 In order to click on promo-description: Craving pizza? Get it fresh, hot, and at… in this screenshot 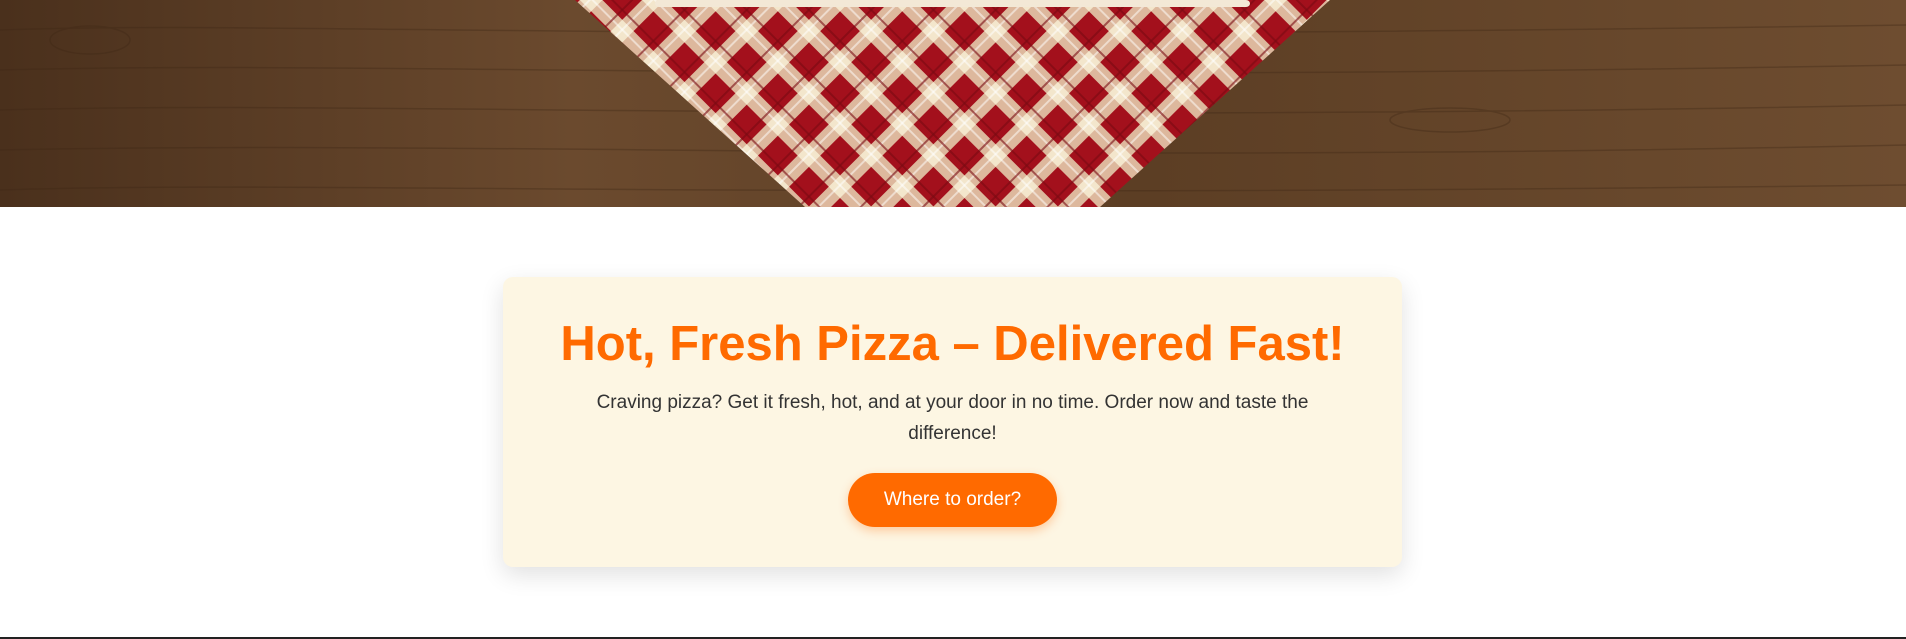, I will do `click(952, 418)`.